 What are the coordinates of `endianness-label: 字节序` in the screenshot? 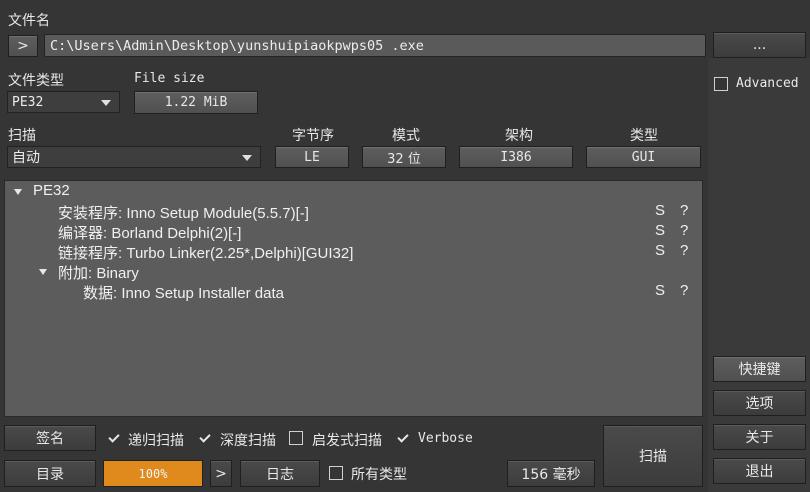 It's located at (313, 136).